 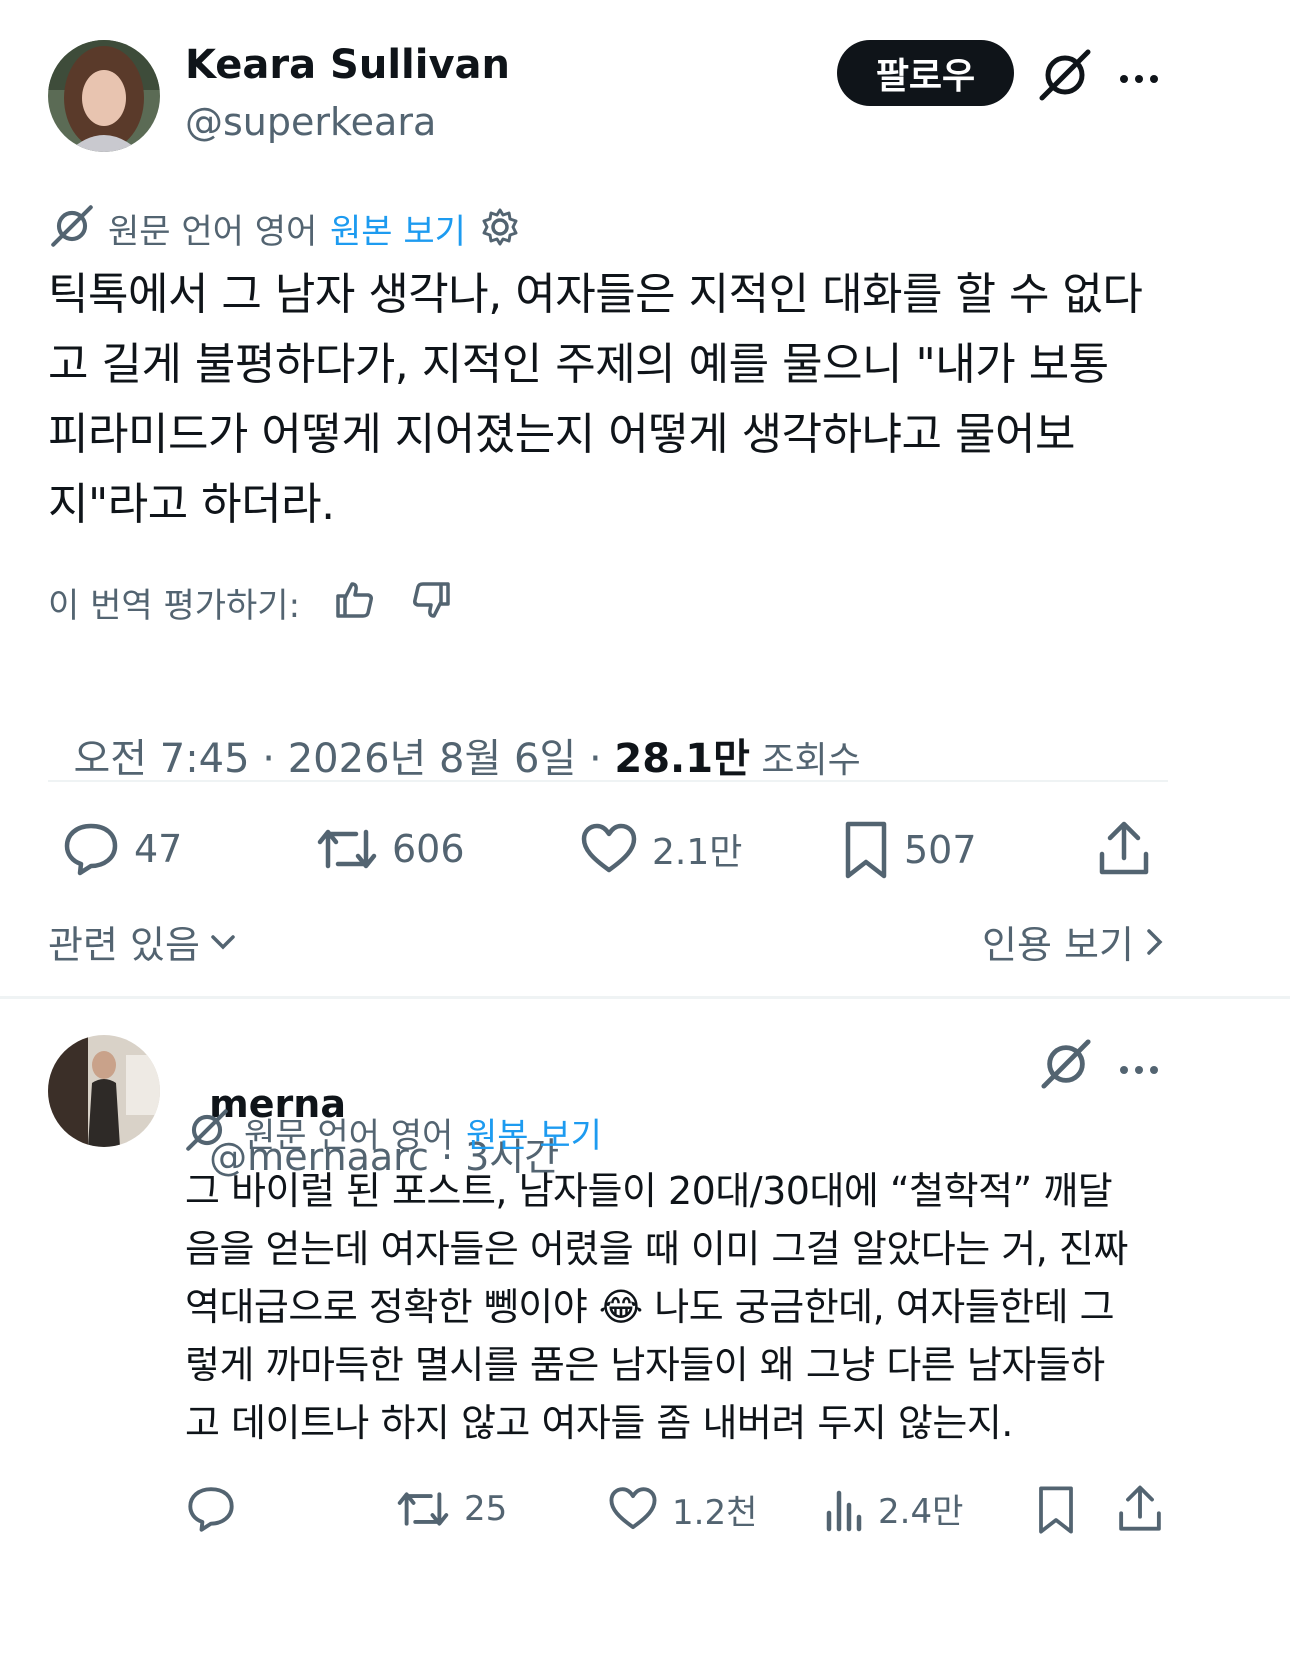 I want to click on timestamp: 오전 7:45 · 2026년 8월 6일 ·, so click(x=343, y=759).